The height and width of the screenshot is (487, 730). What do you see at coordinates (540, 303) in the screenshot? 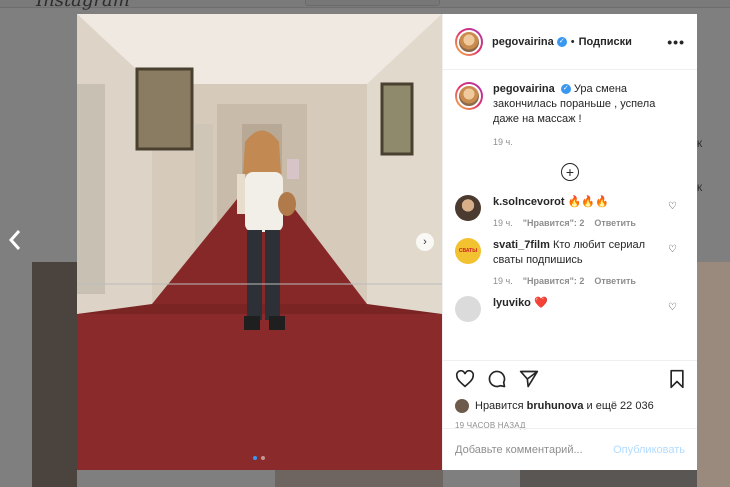
I see `comment-text: ❤️` at bounding box center [540, 303].